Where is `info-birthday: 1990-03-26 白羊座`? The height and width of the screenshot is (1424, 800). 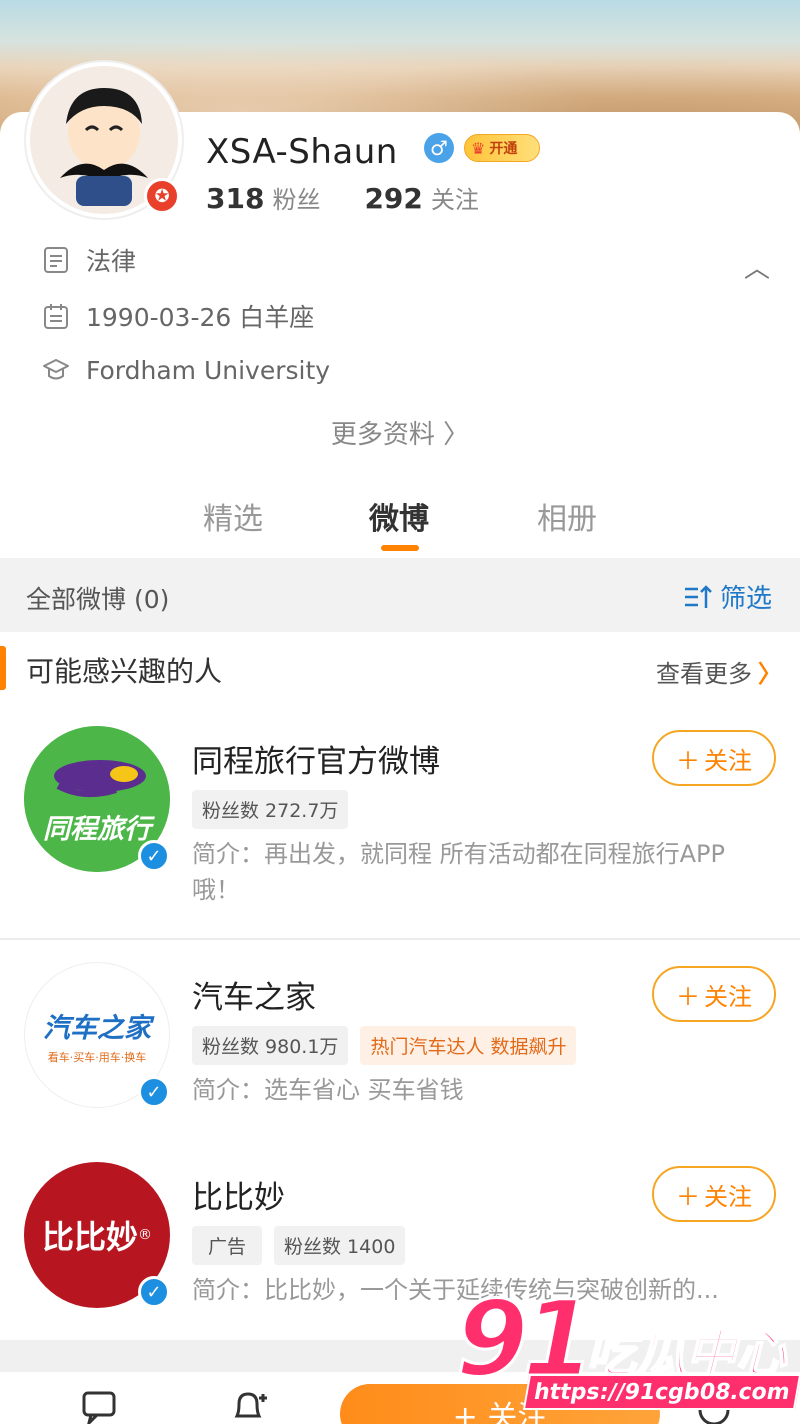 info-birthday: 1990-03-26 白羊座 is located at coordinates (177, 316).